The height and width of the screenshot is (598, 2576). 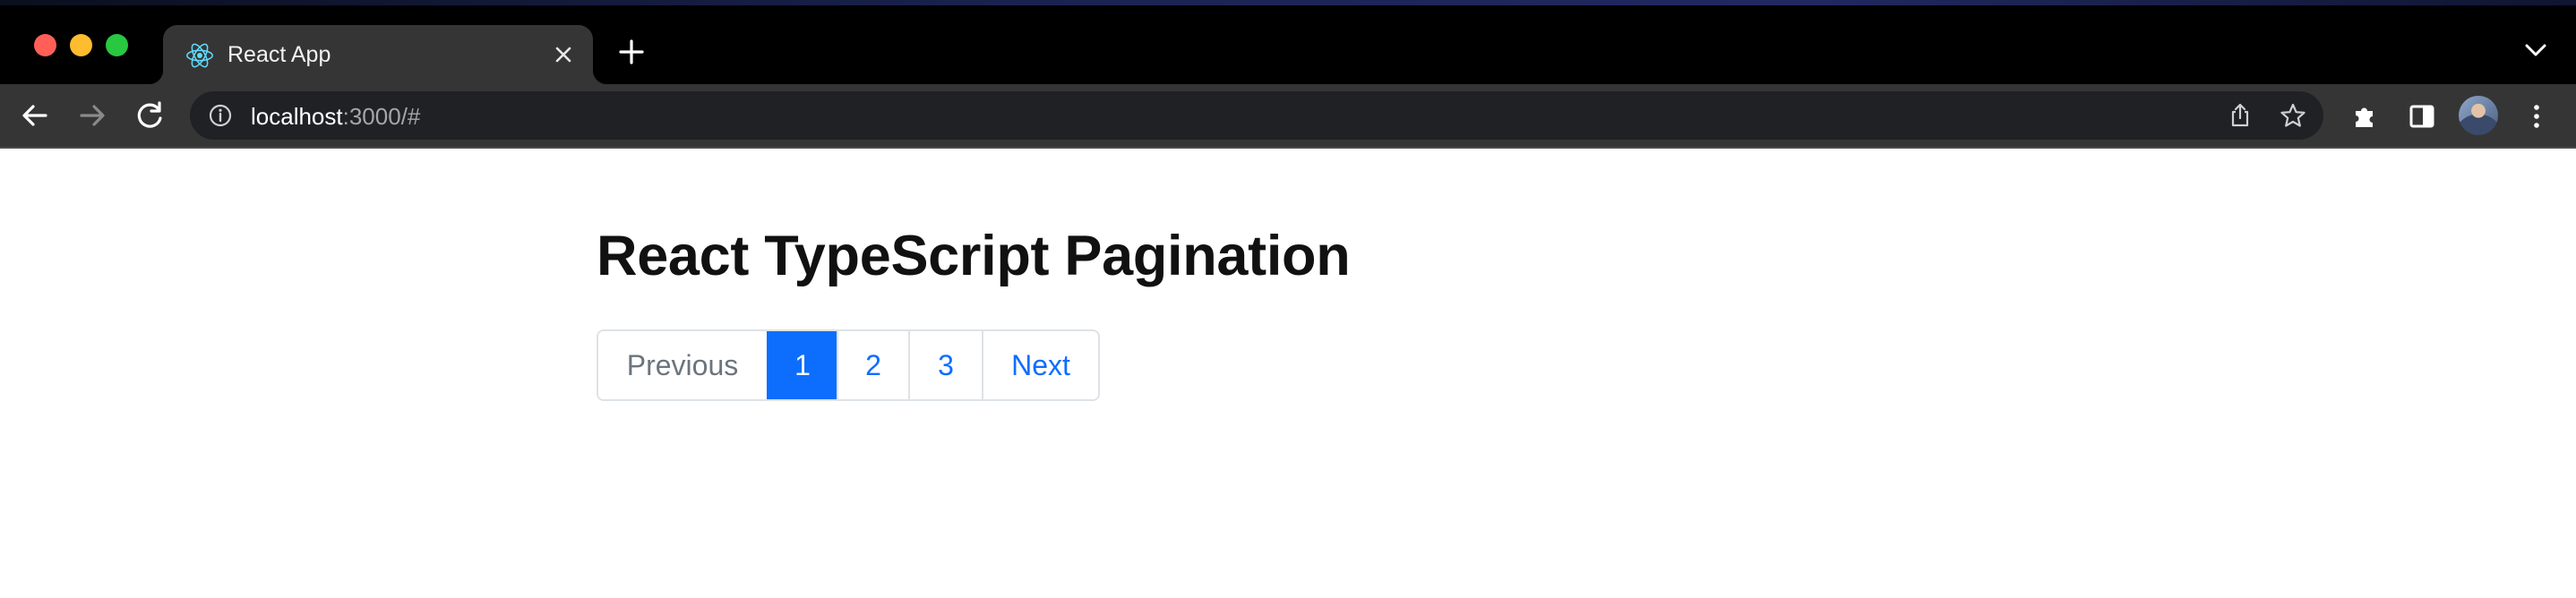 I want to click on browser-toolbar: localhost:3000/#, so click(x=1288, y=115).